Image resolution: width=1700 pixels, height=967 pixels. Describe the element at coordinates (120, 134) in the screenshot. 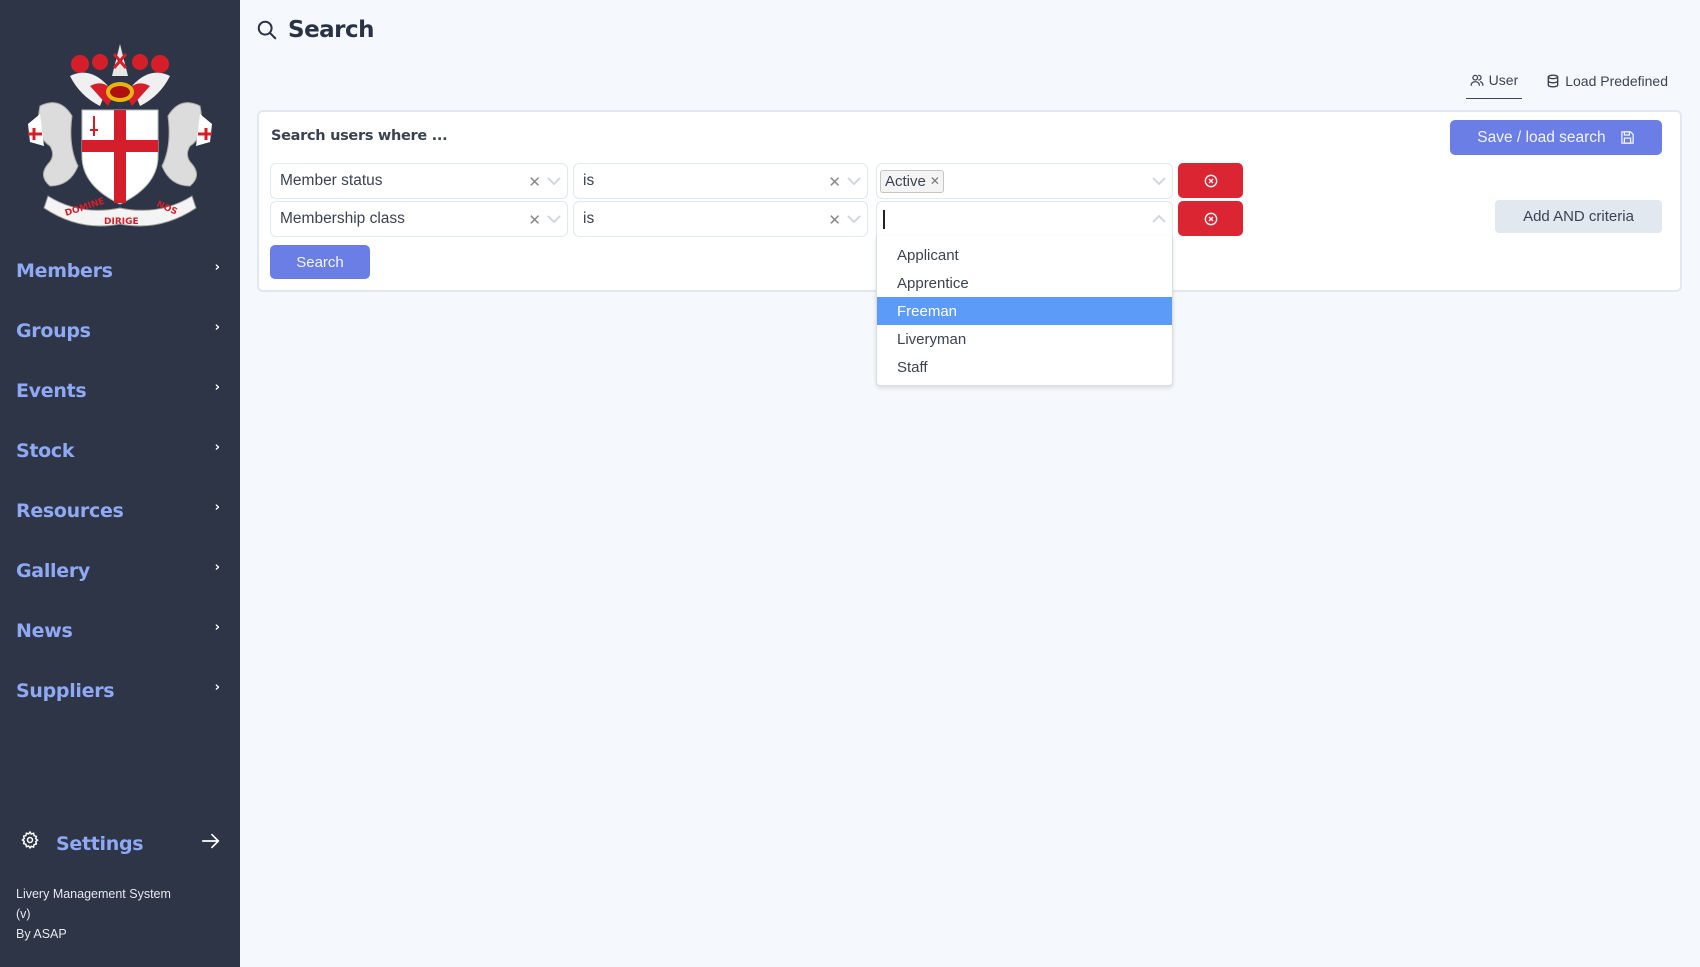

I see `logo-crest-icon: DOMINE DIRIGE NOS` at that location.